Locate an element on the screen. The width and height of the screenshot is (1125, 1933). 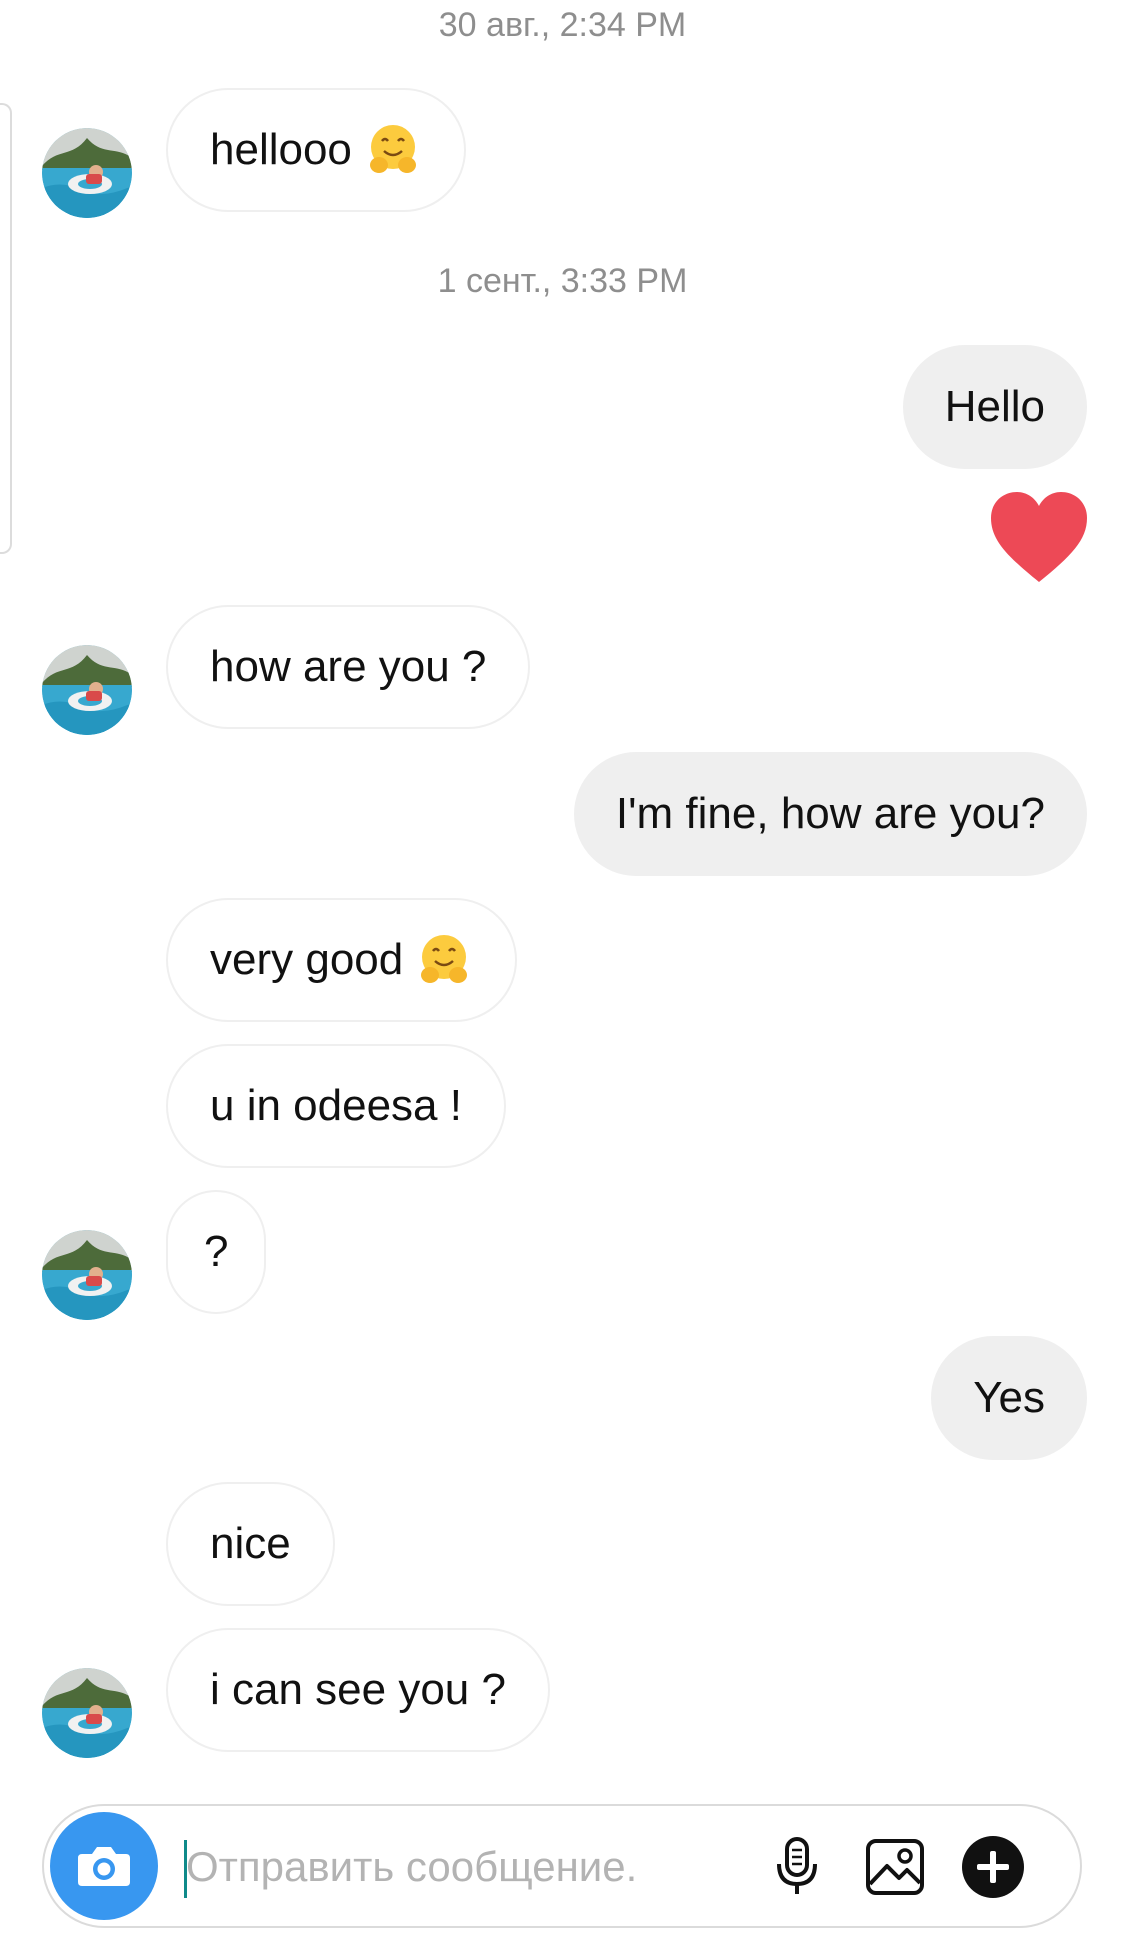
gallery-button is located at coordinates (895, 1867).